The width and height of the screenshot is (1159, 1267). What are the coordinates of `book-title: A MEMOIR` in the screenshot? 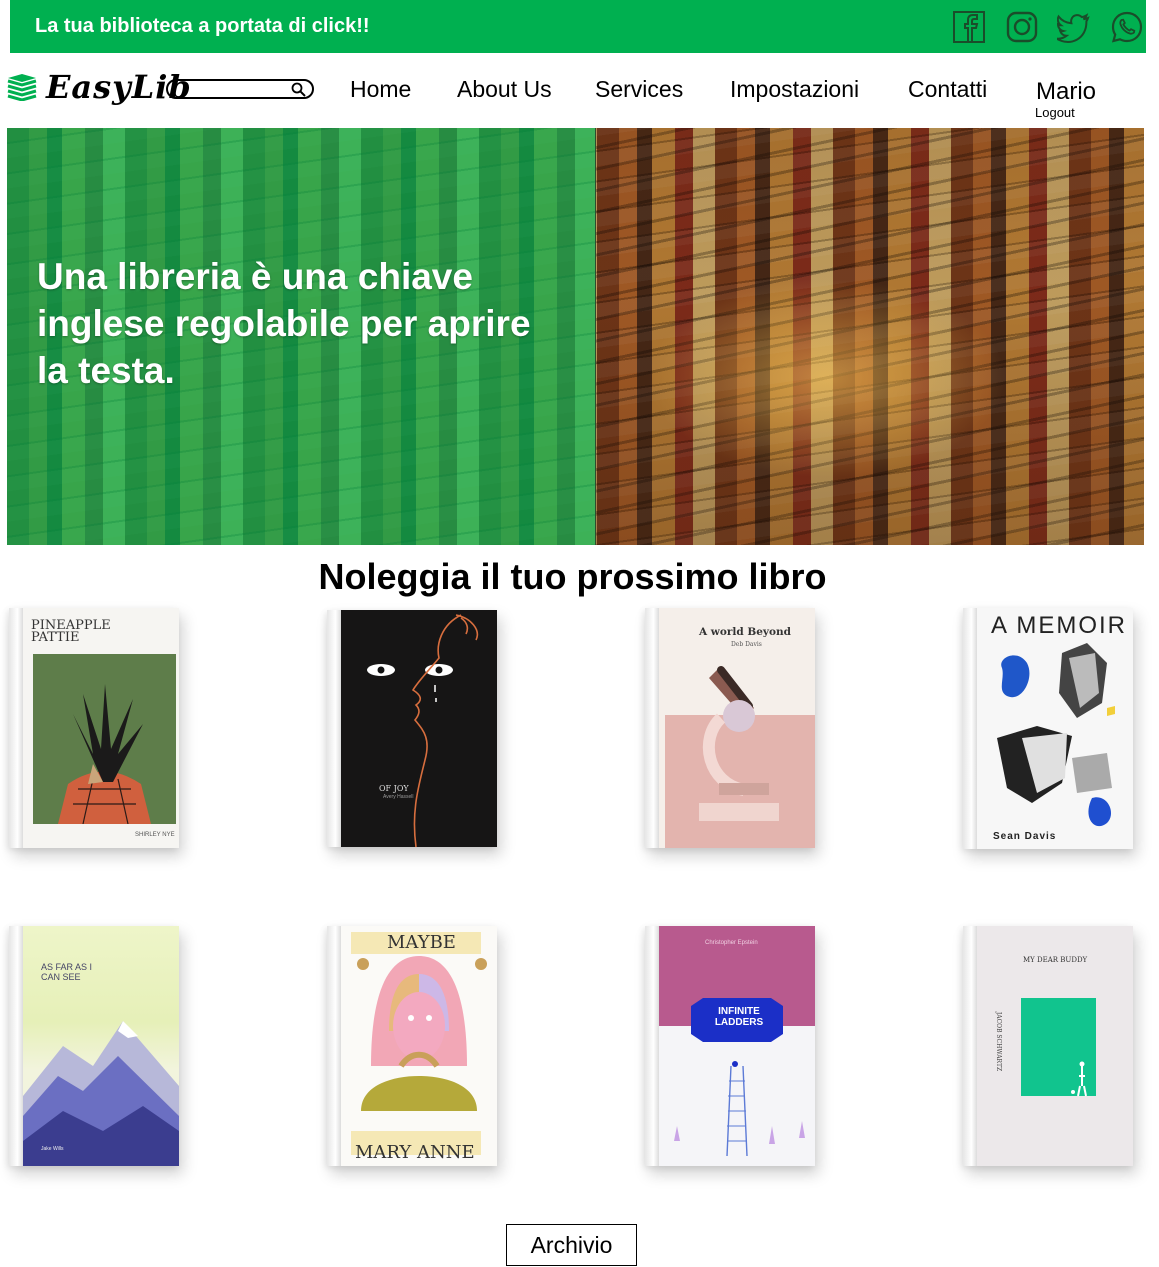 It's located at (1059, 625).